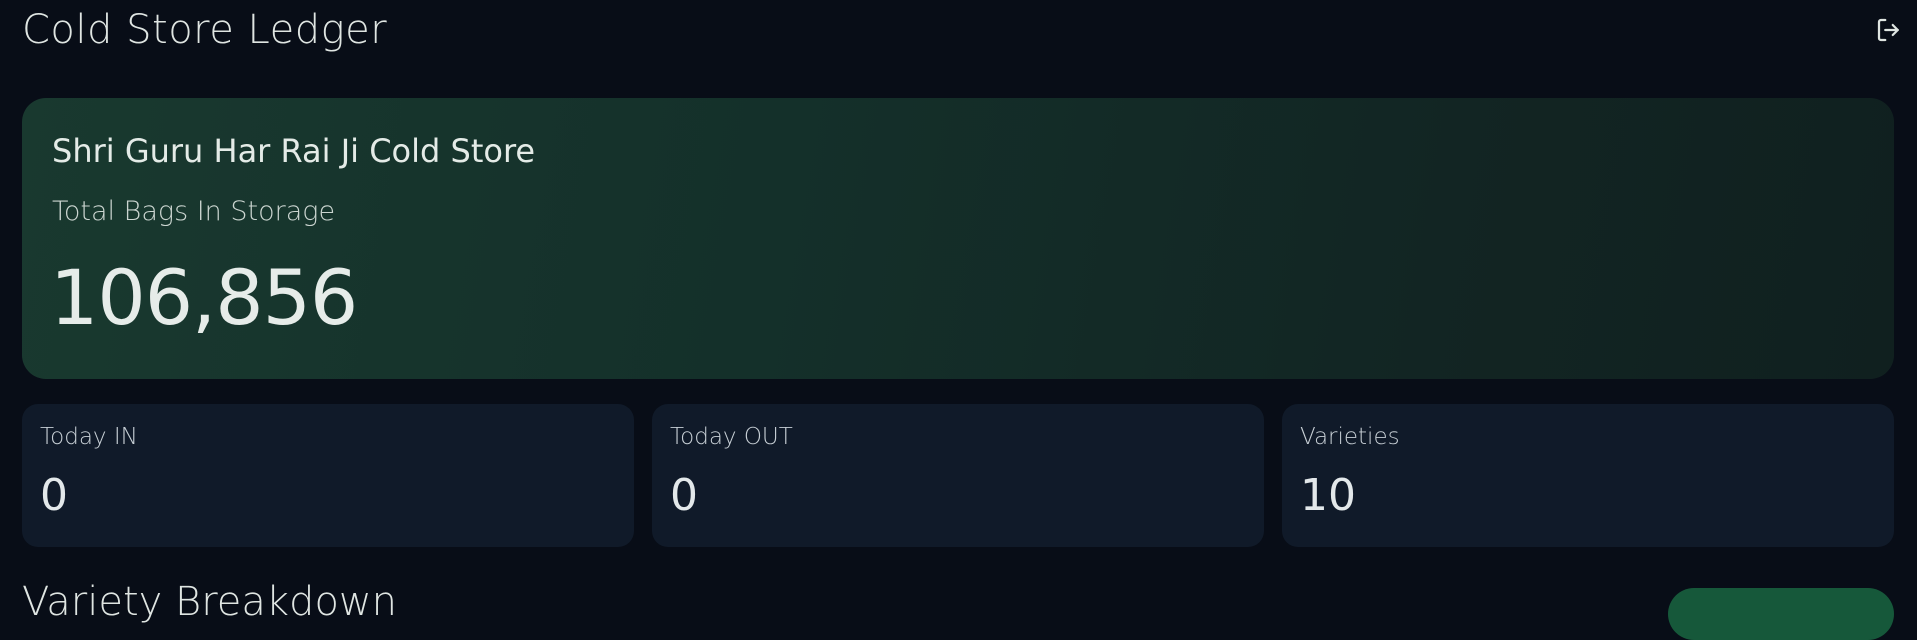 The height and width of the screenshot is (640, 1917). I want to click on varieties-label: Varieties, so click(1350, 437).